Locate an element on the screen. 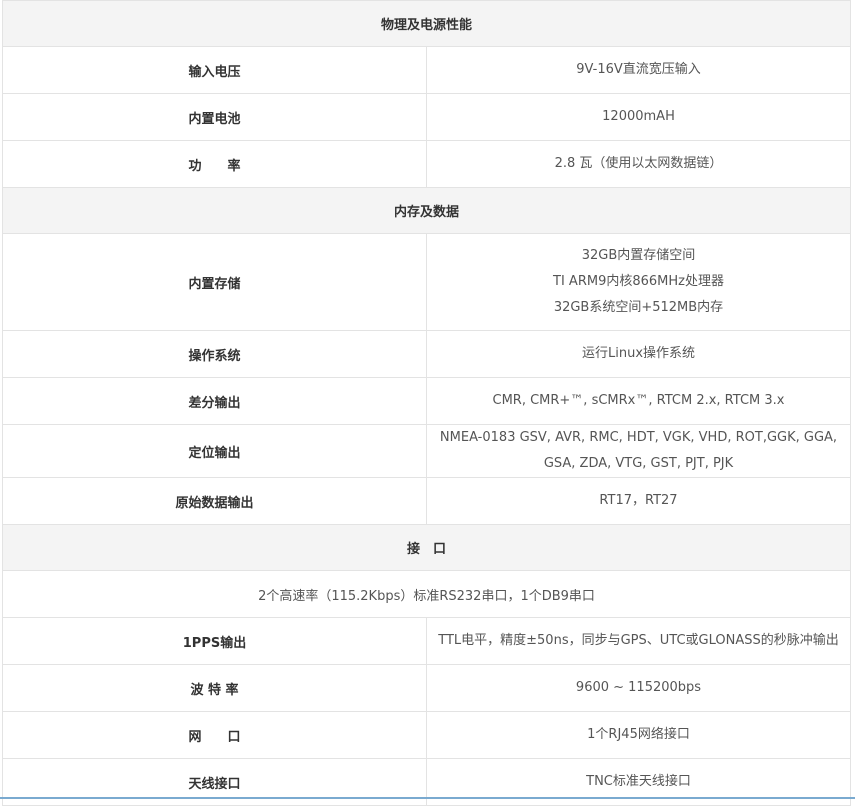 This screenshot has height=806, width=855. section-memory-data: 内存及数据 is located at coordinates (426, 210).